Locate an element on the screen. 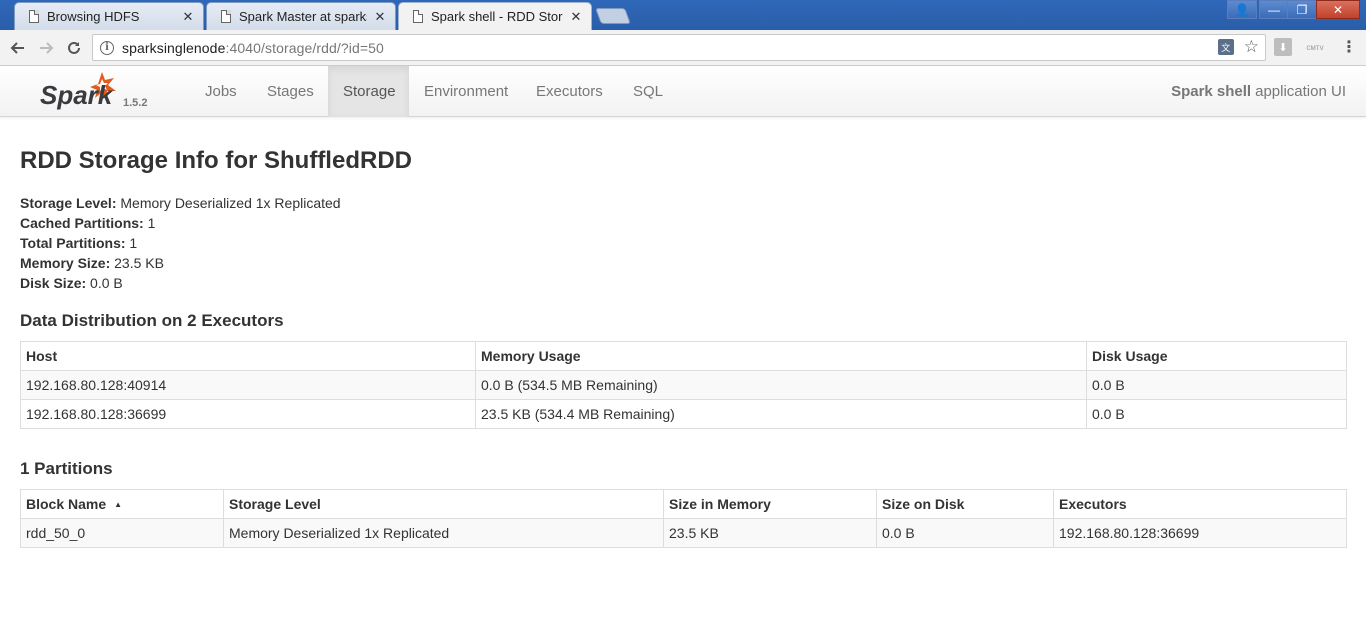 This screenshot has height=639, width=1366. tab-title: Spark Master at sparks is located at coordinates (303, 16).